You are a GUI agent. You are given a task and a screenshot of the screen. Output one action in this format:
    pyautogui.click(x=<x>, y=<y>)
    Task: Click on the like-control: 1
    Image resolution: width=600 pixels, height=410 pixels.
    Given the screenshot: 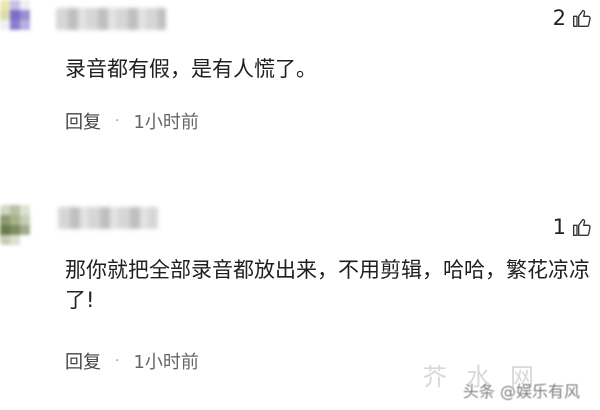 What is the action you would take?
    pyautogui.click(x=572, y=227)
    